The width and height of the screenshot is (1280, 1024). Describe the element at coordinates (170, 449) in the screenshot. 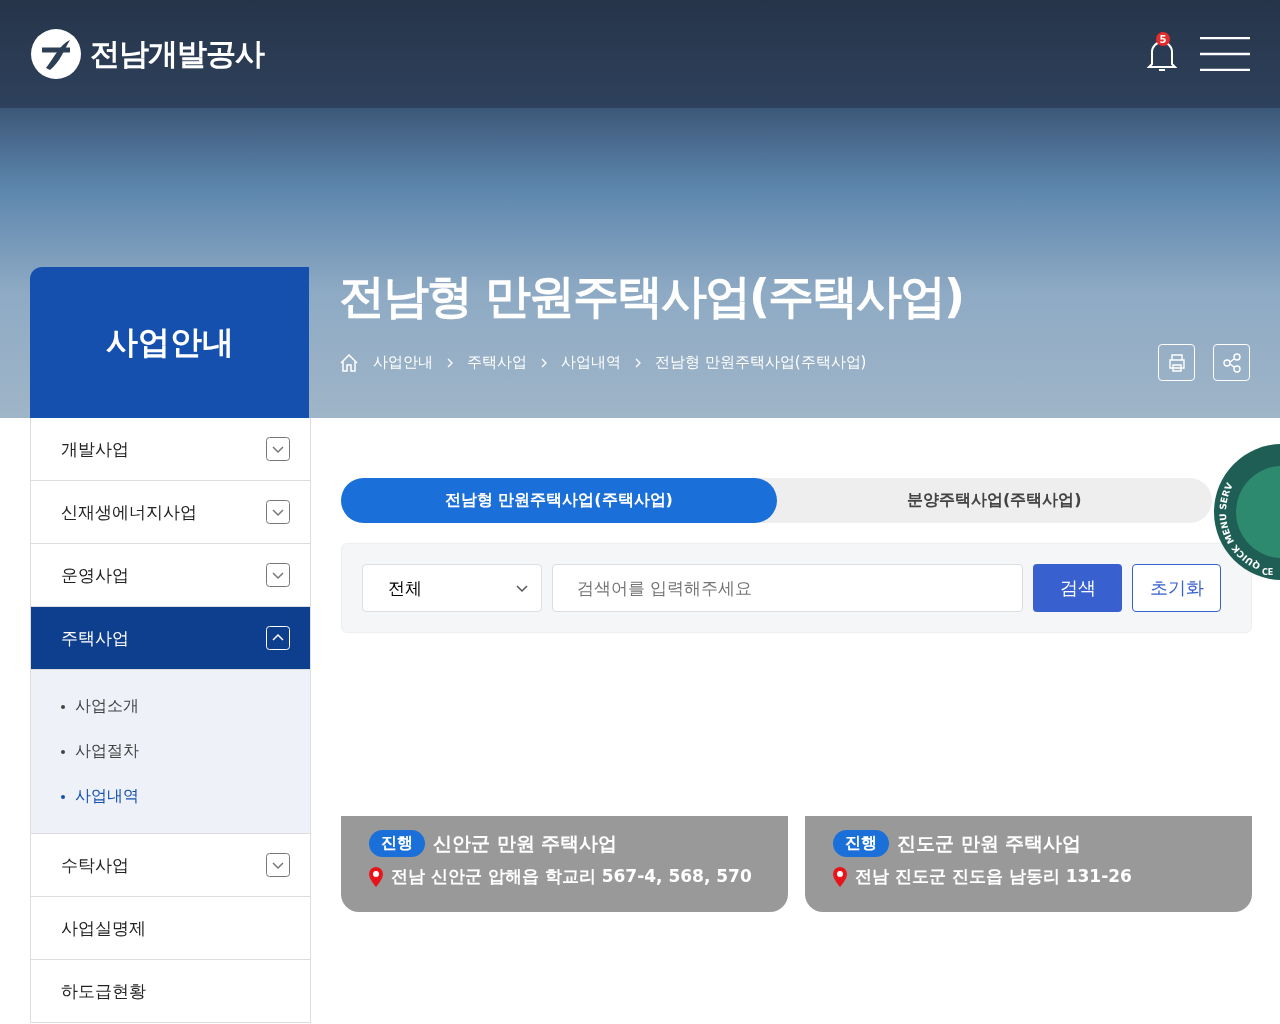

I see `sidebar-item: 개발사업` at that location.